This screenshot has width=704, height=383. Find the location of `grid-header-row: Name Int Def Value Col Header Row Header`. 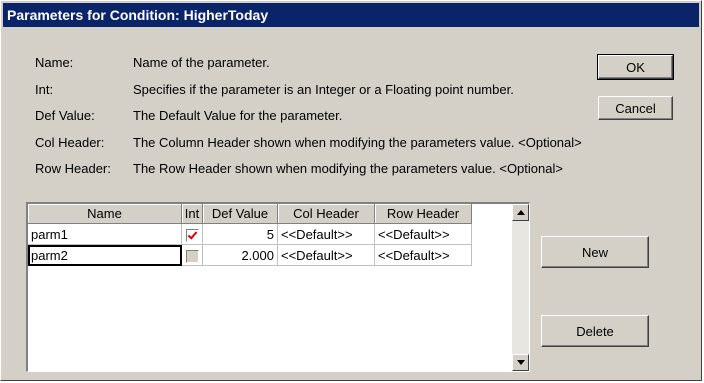

grid-header-row: Name Int Def Value Col Header Row Header is located at coordinates (250, 214).